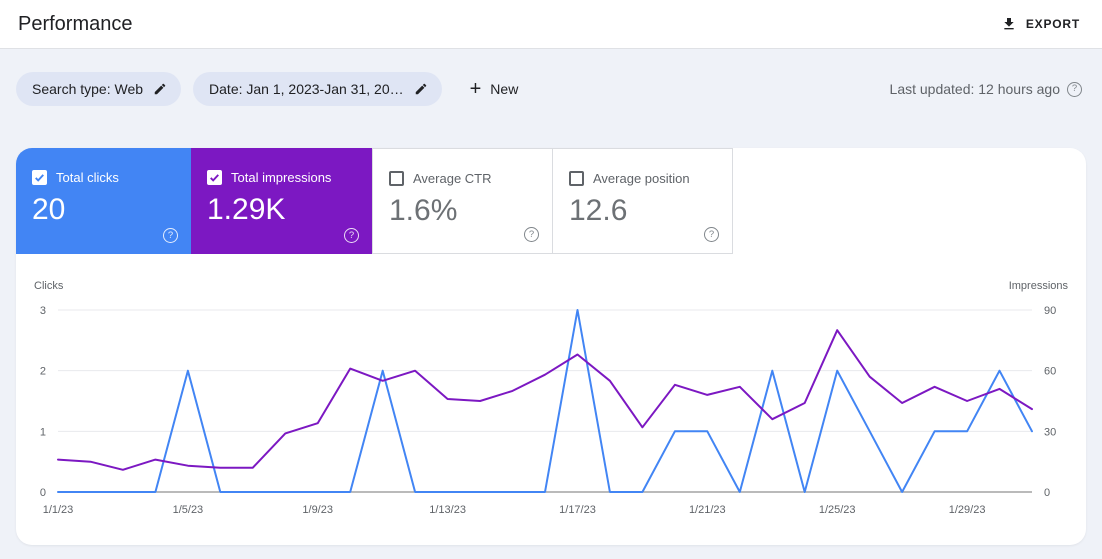  I want to click on metric-value: 1.6%, so click(423, 210).